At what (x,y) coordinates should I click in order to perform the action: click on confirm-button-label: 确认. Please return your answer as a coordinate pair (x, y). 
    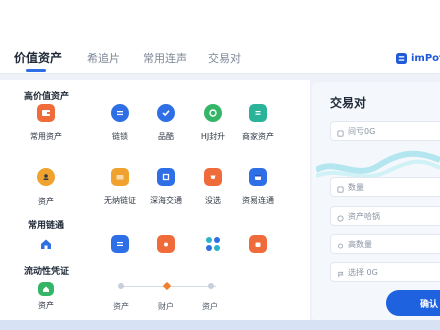
    Looking at the image, I should click on (429, 304).